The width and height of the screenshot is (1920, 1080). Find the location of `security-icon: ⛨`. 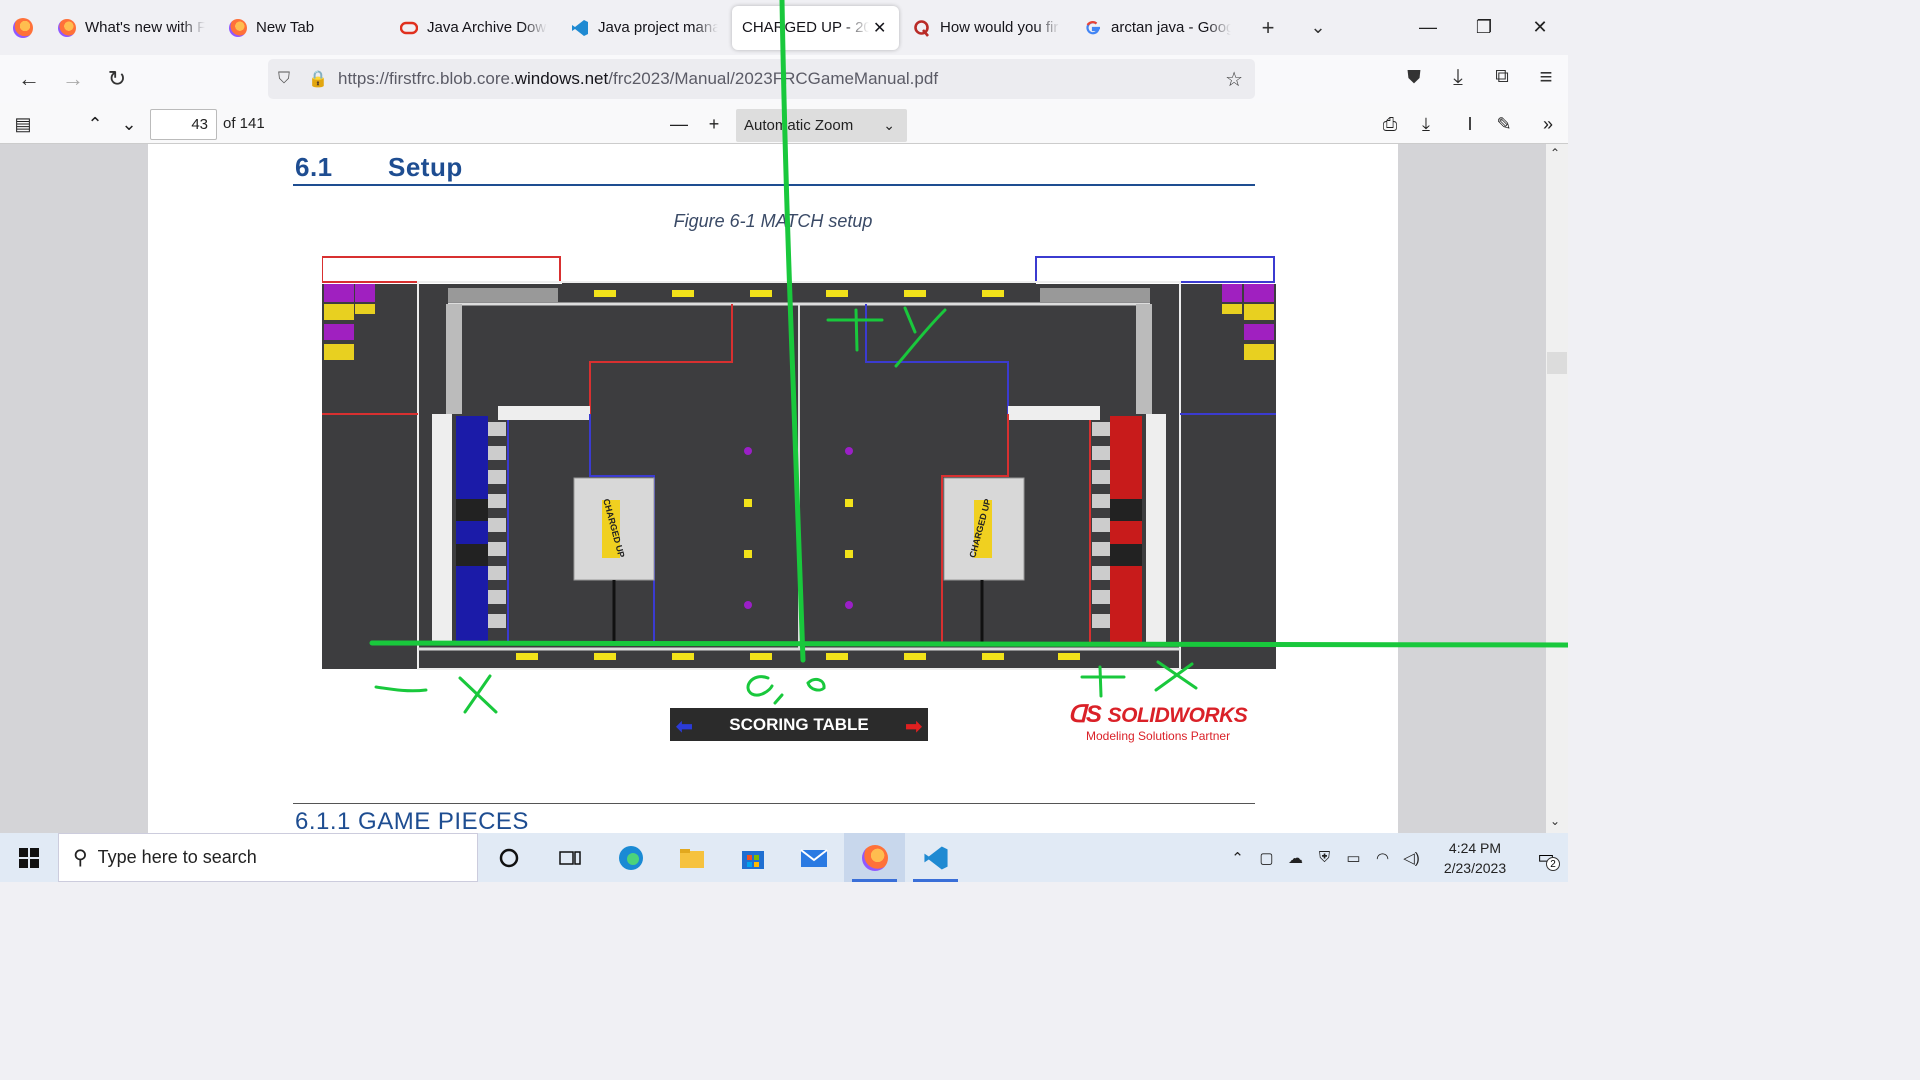

security-icon: ⛨ is located at coordinates (1324, 857).